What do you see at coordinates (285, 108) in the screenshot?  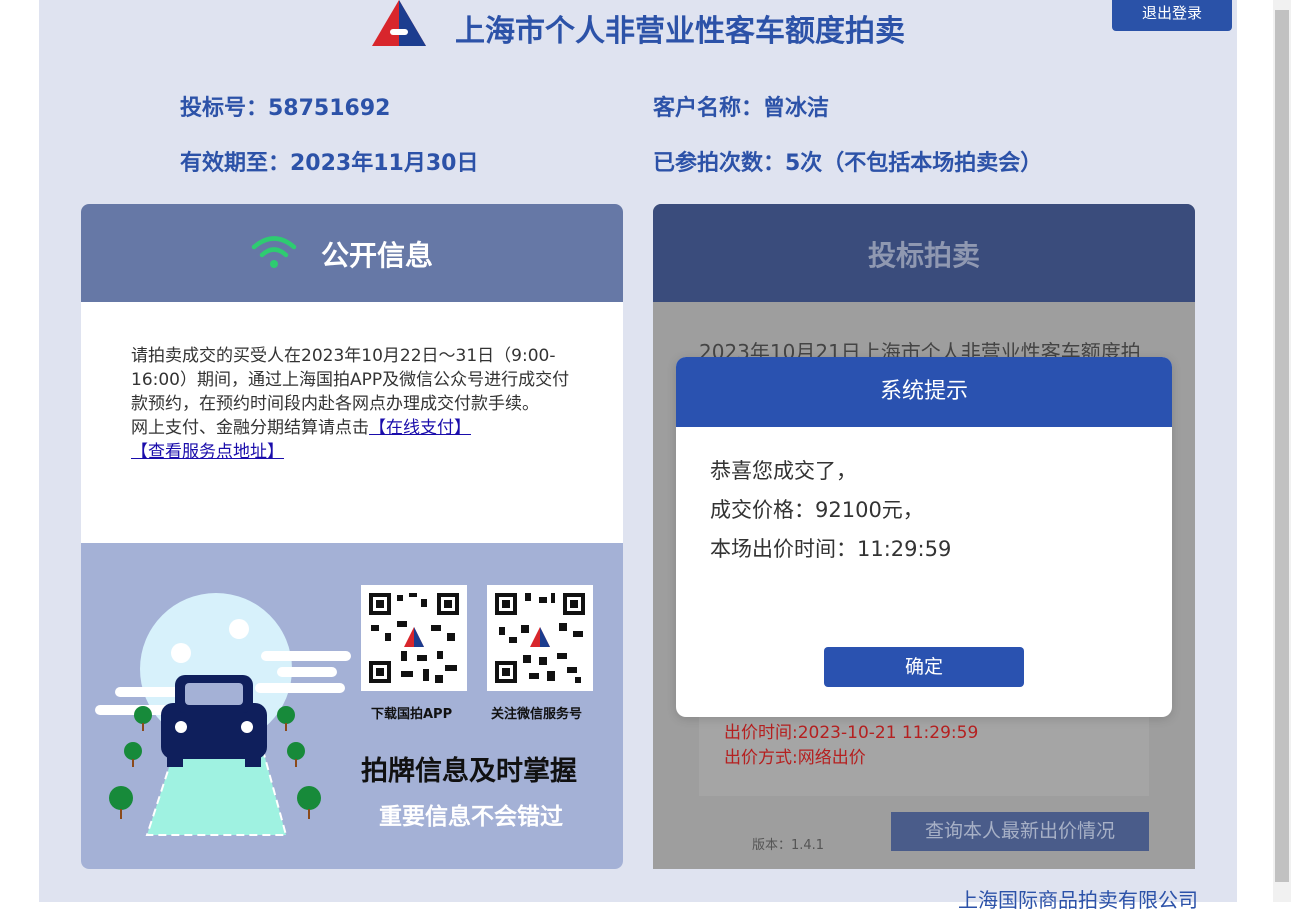 I see `bid-number: 投标号：58751692` at bounding box center [285, 108].